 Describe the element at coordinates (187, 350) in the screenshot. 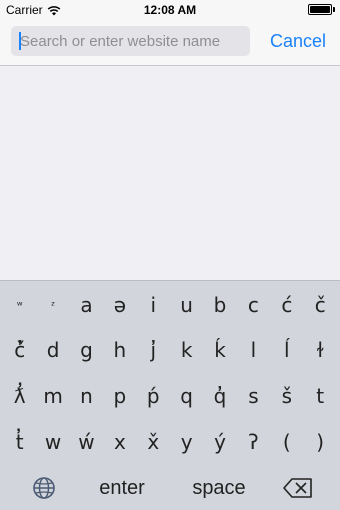

I see `key: k` at that location.